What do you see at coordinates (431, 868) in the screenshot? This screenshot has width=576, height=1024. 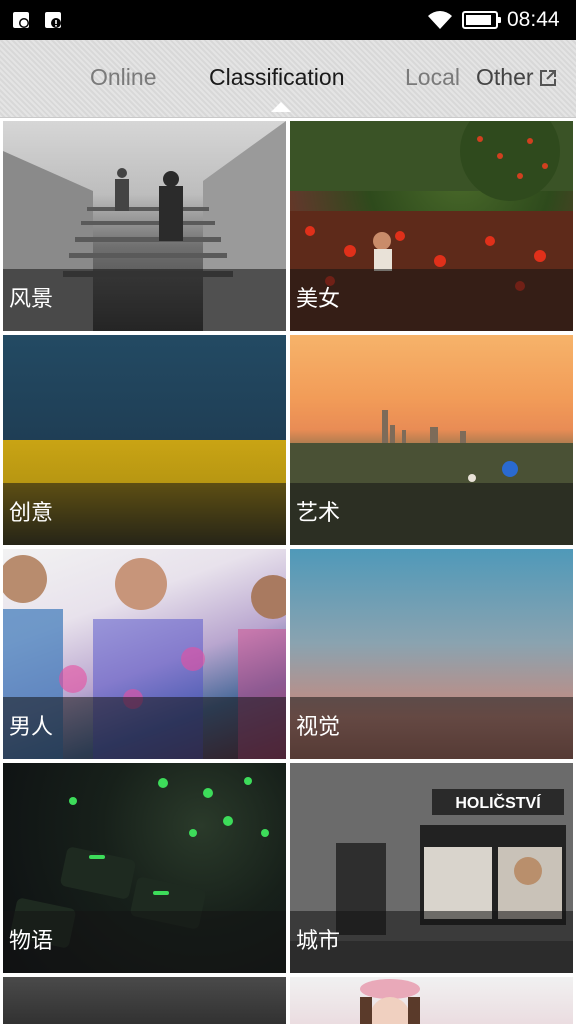 I see `category-tile-city: HOLIČSTVÍ 城市` at bounding box center [431, 868].